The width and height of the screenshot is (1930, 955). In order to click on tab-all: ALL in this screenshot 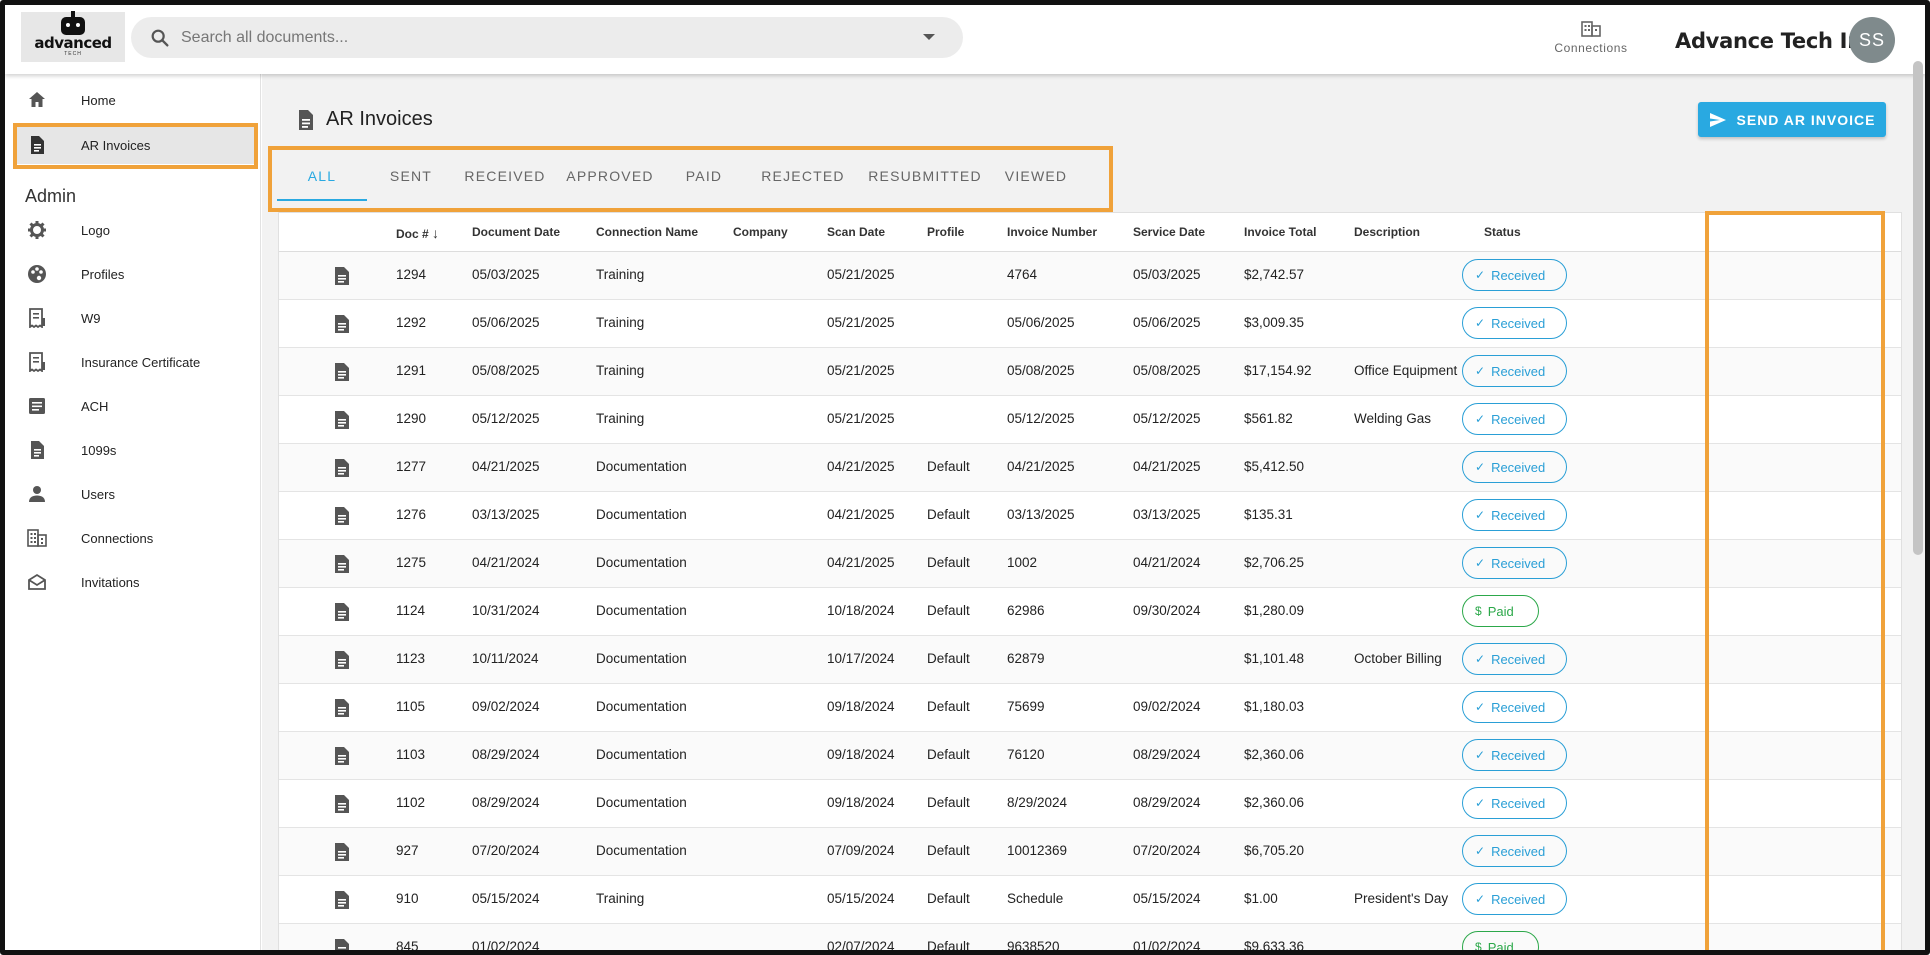, I will do `click(322, 176)`.